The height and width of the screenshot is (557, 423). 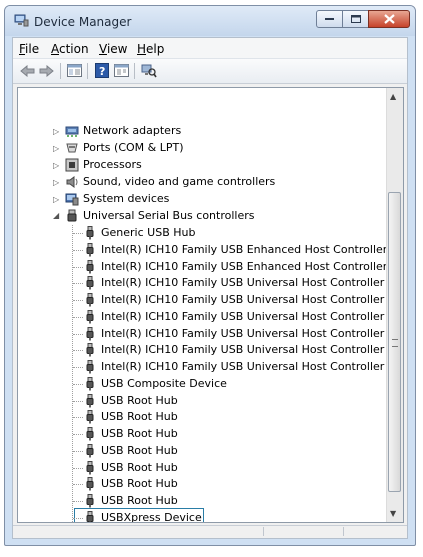 I want to click on usb-device-label: USBXpress Device, so click(x=151, y=516).